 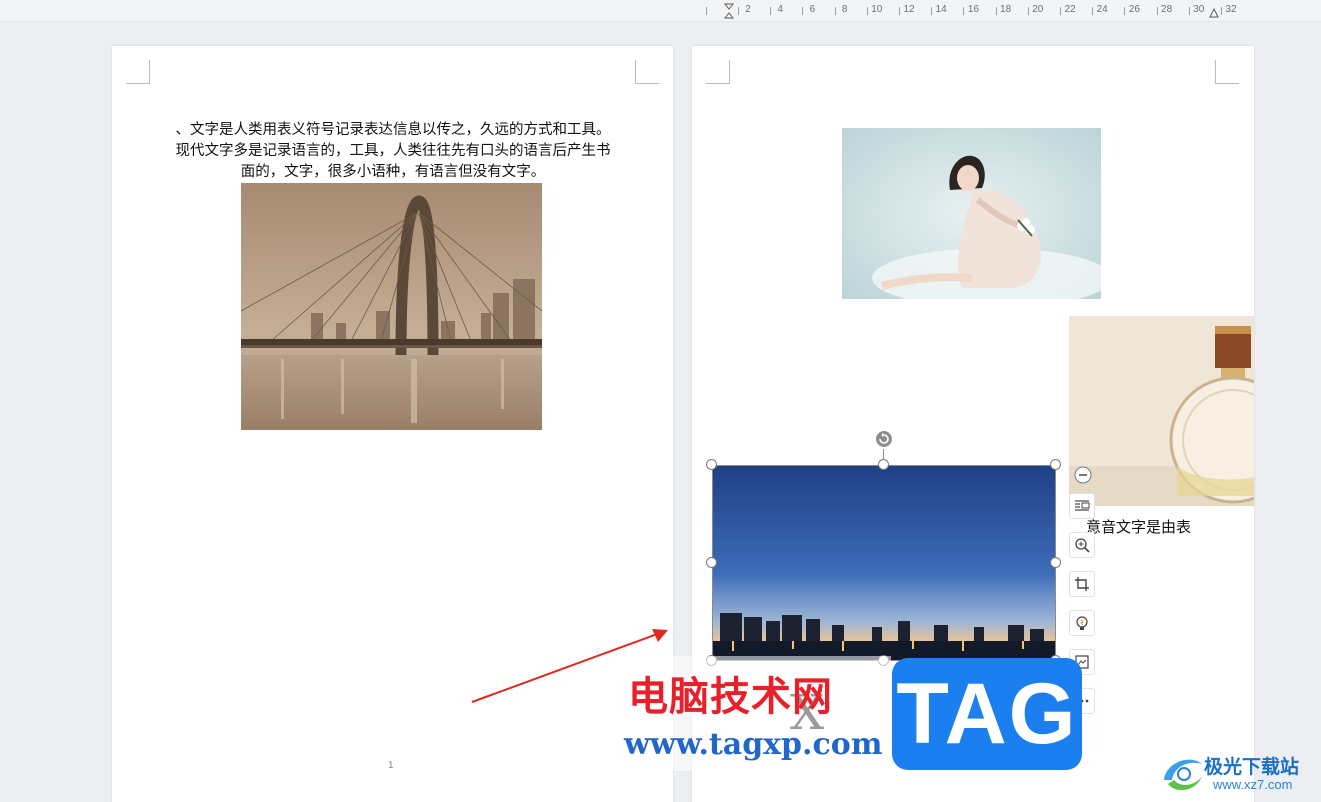 I want to click on perfume-bottle-photo, so click(x=1161, y=411).